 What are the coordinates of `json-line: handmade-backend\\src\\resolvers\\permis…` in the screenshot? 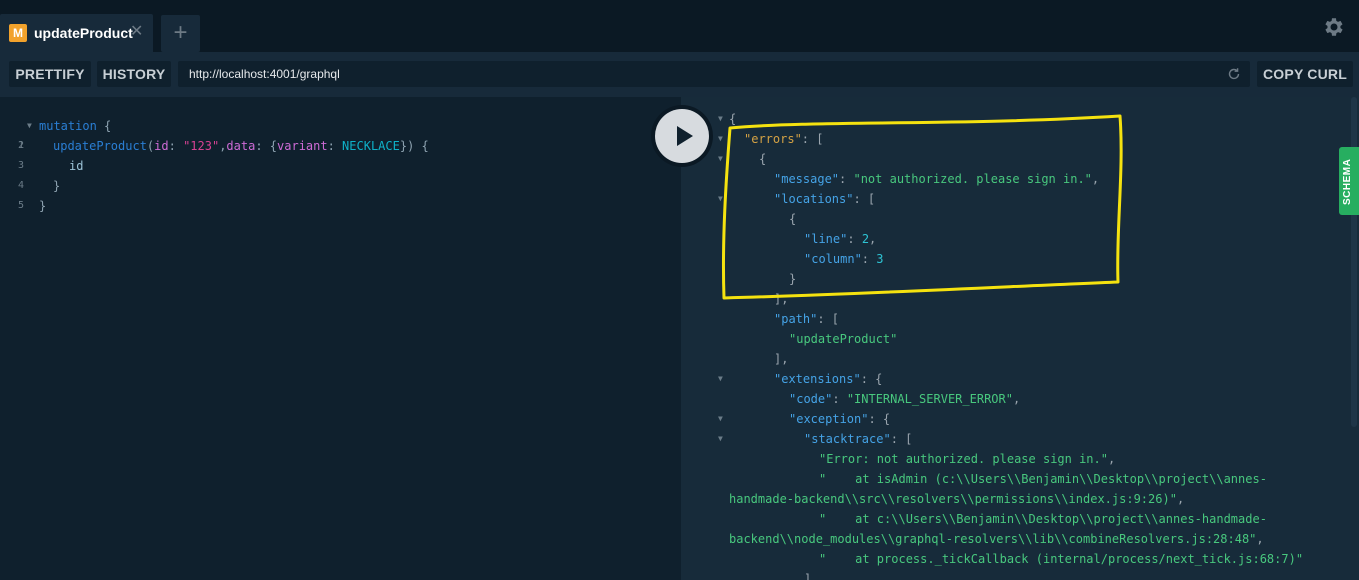 It's located at (957, 499).